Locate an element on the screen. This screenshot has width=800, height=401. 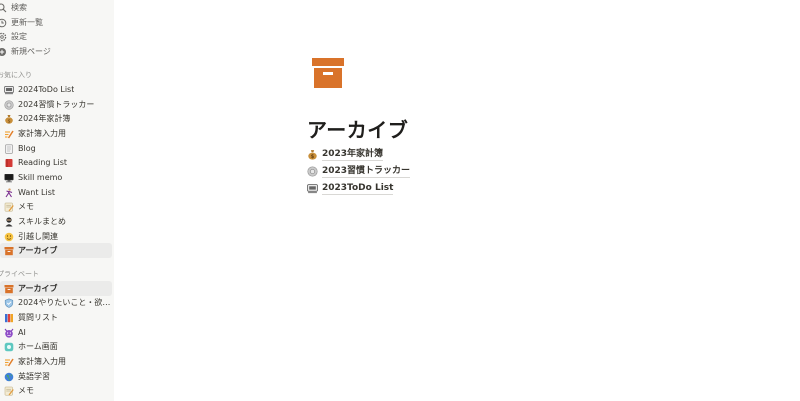
books-icon is located at coordinates (9, 318).